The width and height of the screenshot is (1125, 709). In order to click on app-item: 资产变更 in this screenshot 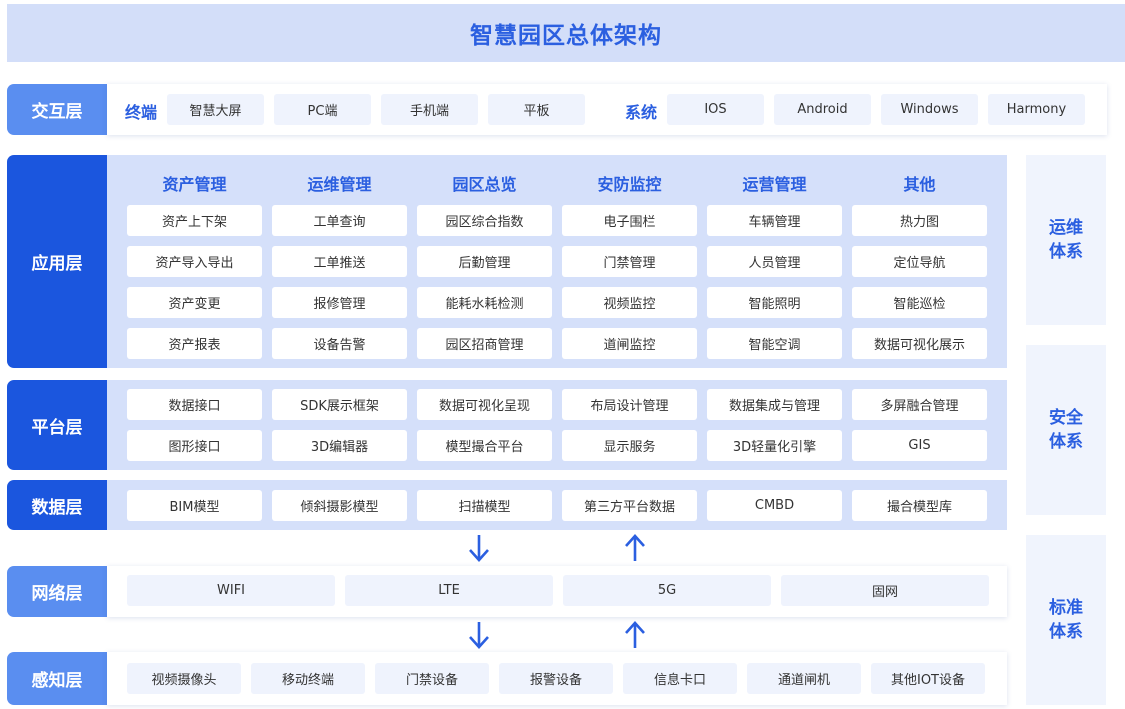, I will do `click(194, 302)`.